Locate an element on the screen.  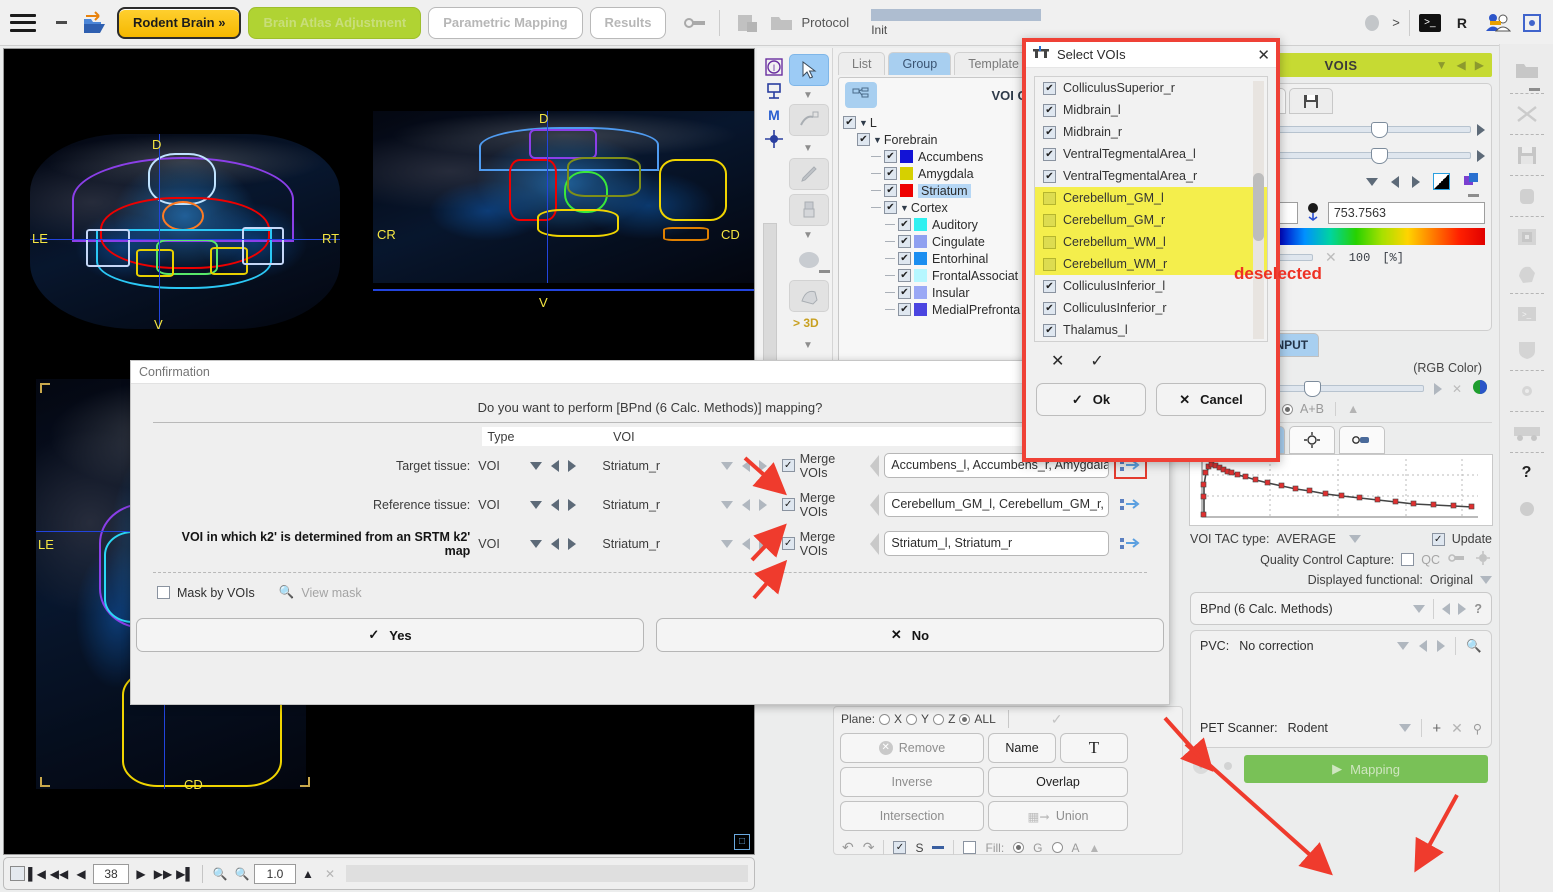
select-vois-list-item: ✔ Midbrain_r is located at coordinates (1151, 132).